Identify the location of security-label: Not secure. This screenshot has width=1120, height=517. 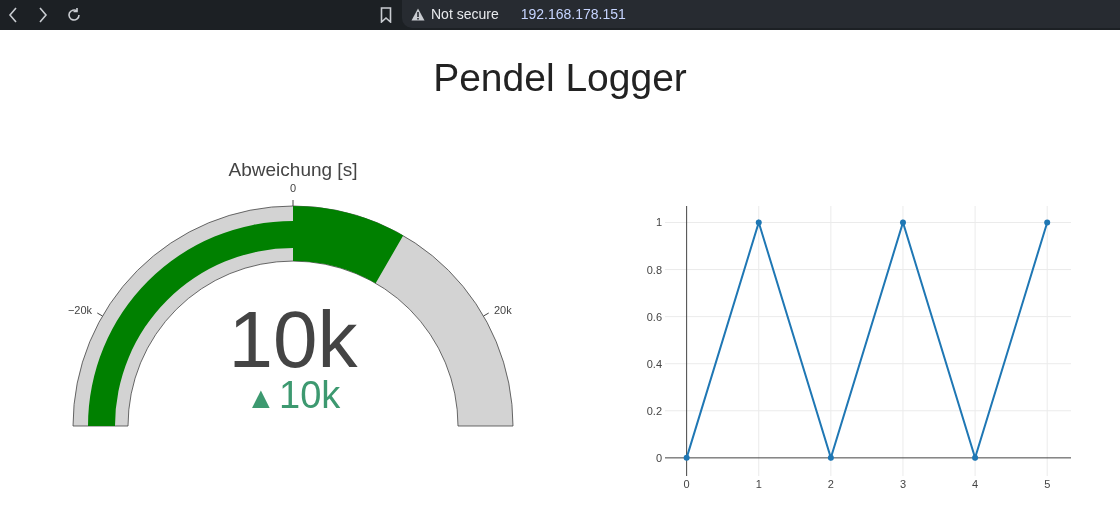
(465, 14).